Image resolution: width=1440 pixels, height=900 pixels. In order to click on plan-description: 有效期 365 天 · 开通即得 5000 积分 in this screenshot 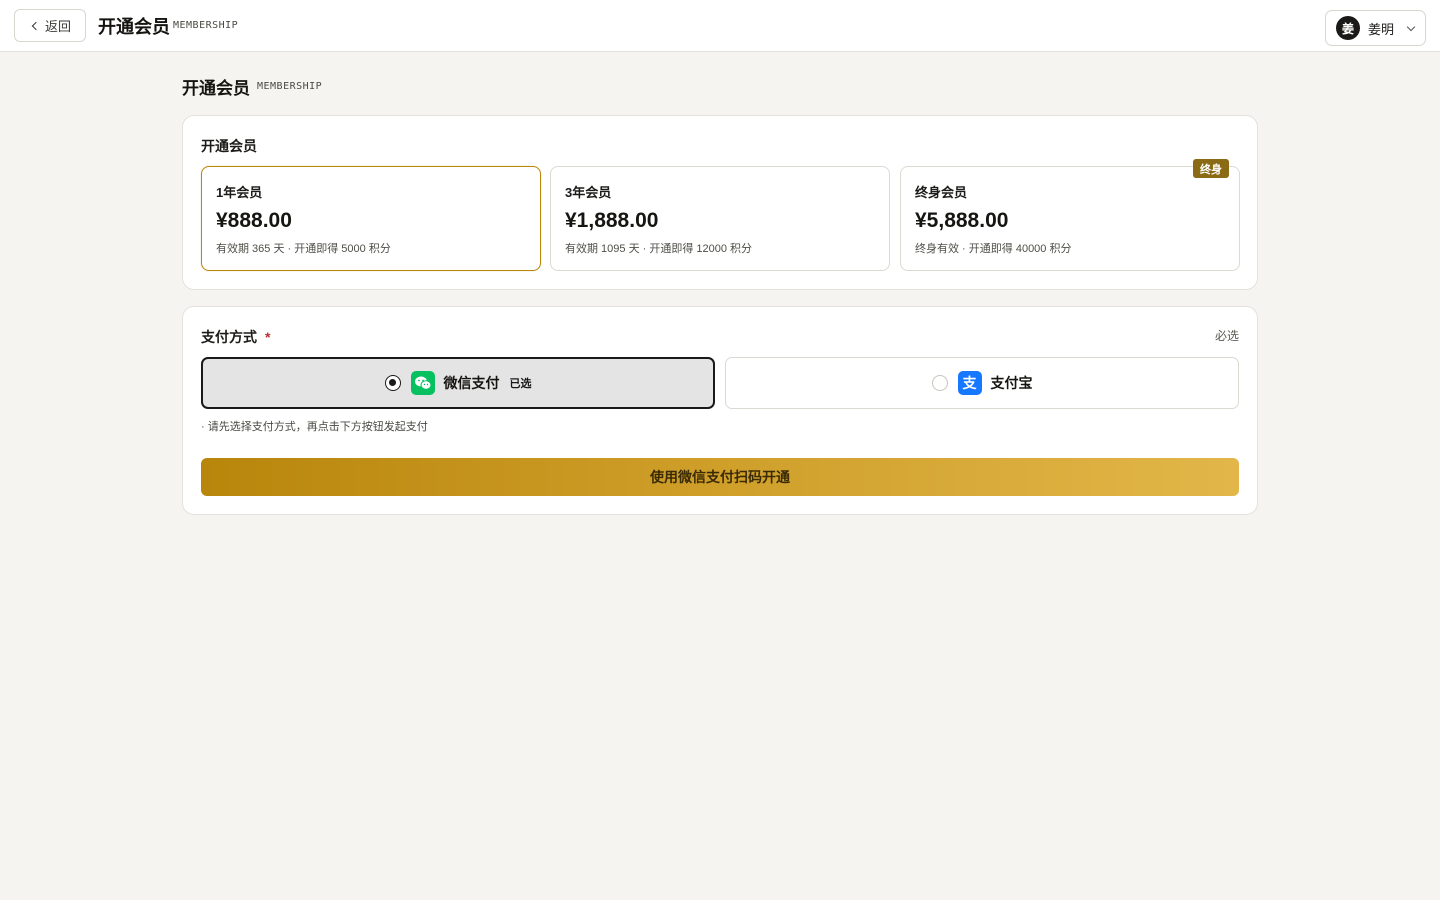, I will do `click(303, 249)`.